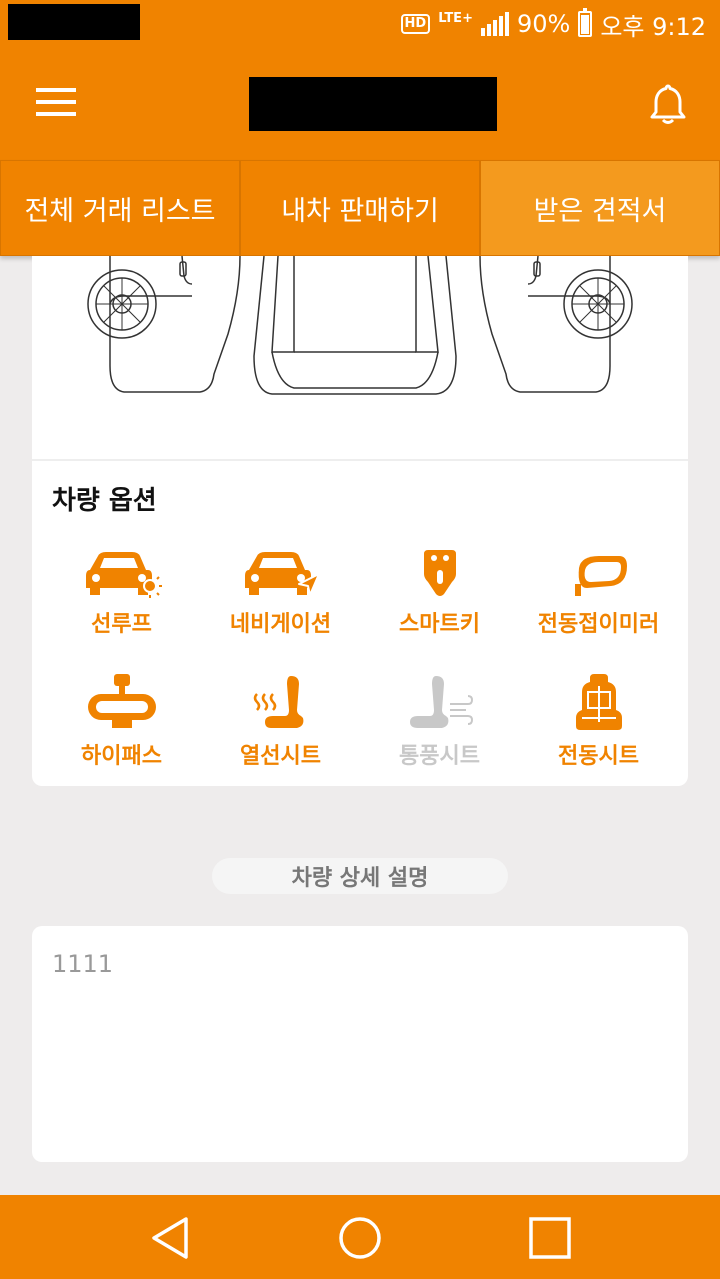 Image resolution: width=720 pixels, height=1279 pixels. I want to click on signal-icon, so click(494, 24).